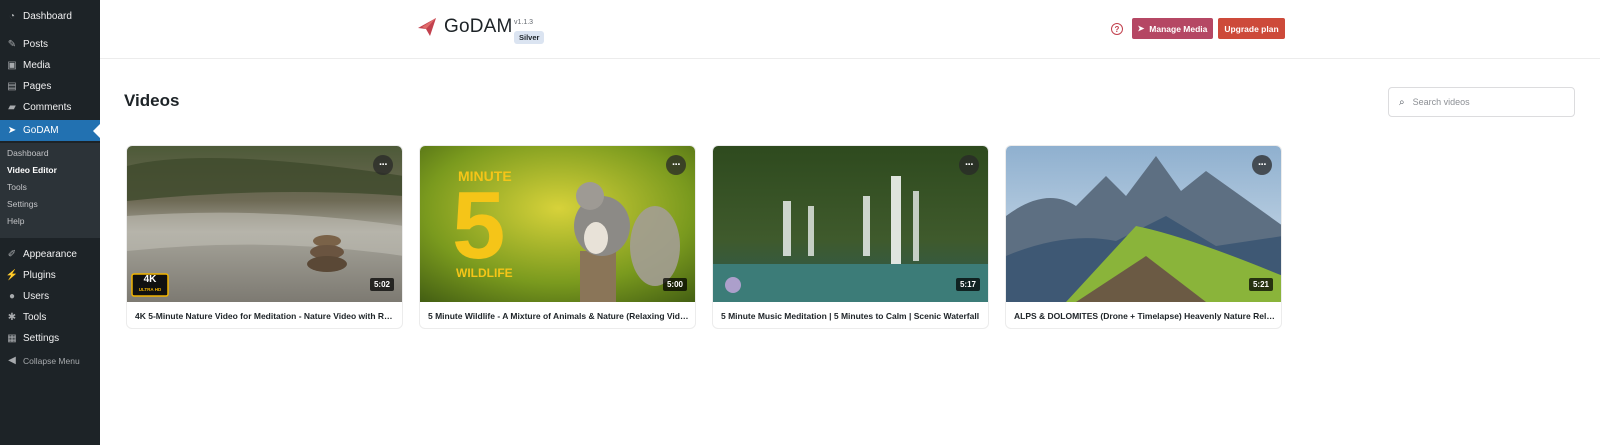 This screenshot has width=1600, height=445. What do you see at coordinates (12, 44) in the screenshot?
I see `pin-icon: ✎` at bounding box center [12, 44].